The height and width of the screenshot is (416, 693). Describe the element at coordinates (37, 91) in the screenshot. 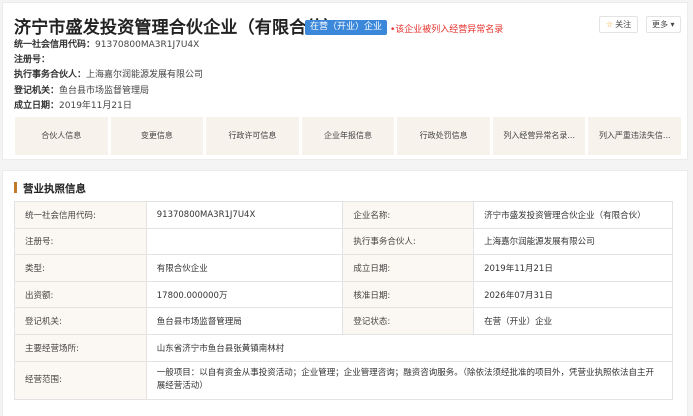

I see `info-key: 登记机关：` at that location.